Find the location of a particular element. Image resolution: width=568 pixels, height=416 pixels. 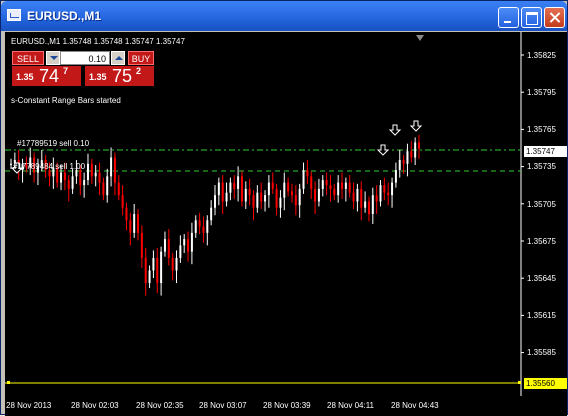

sell-price-prefix: 1.35 is located at coordinates (25, 77).